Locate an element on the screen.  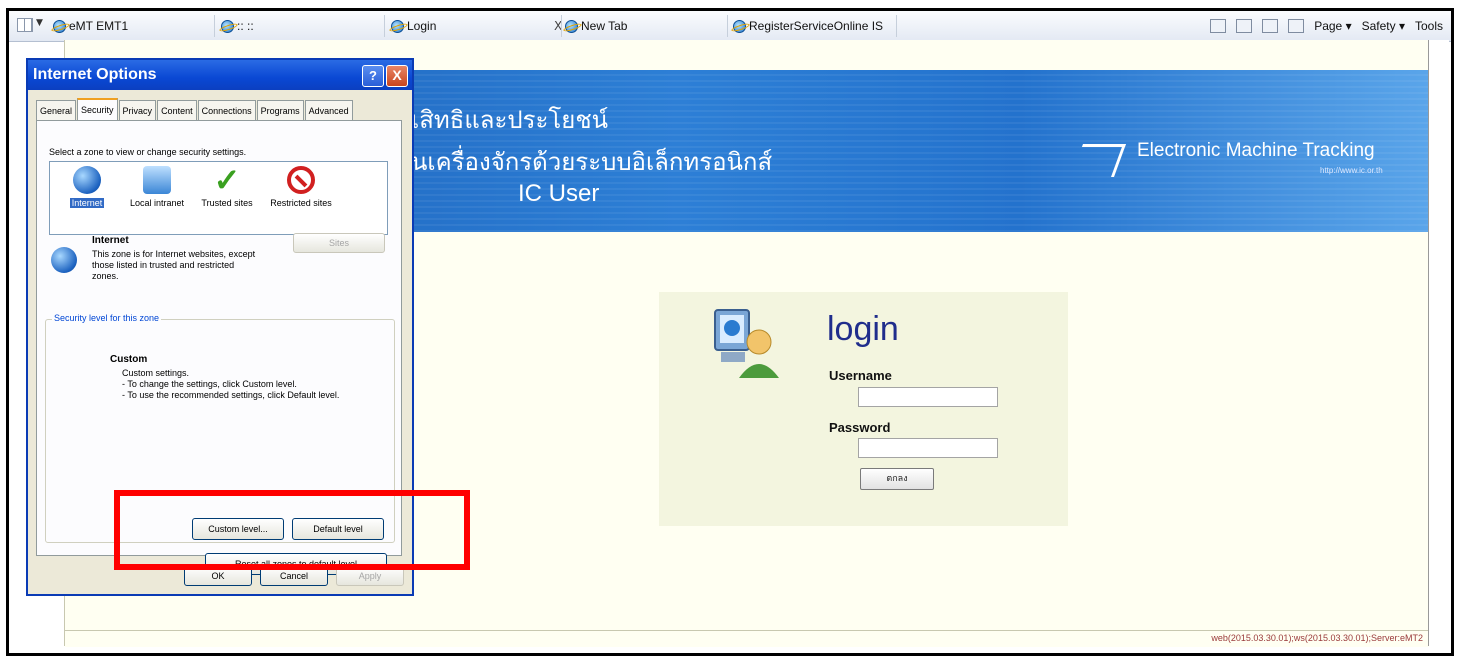
level-description: Custom settings. is located at coordinates (156, 373).